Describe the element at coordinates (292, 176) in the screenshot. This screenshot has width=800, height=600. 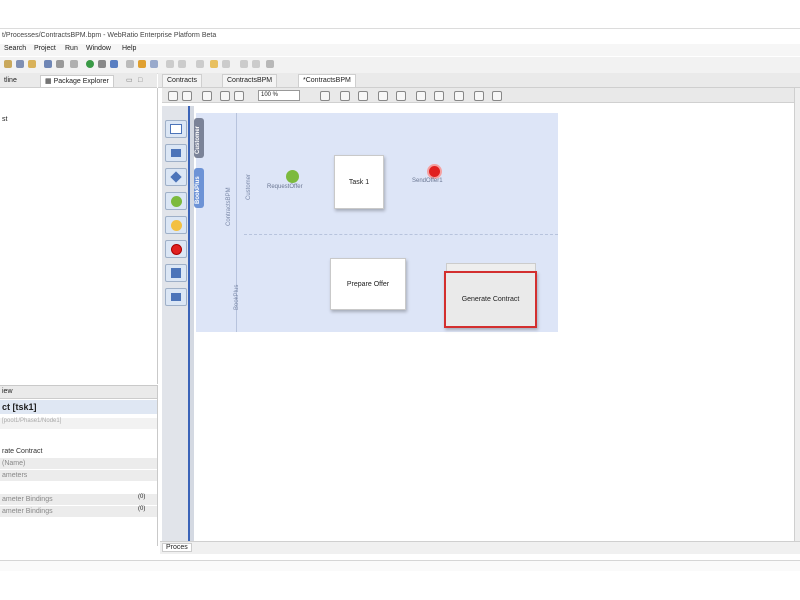
I see `start-event` at that location.